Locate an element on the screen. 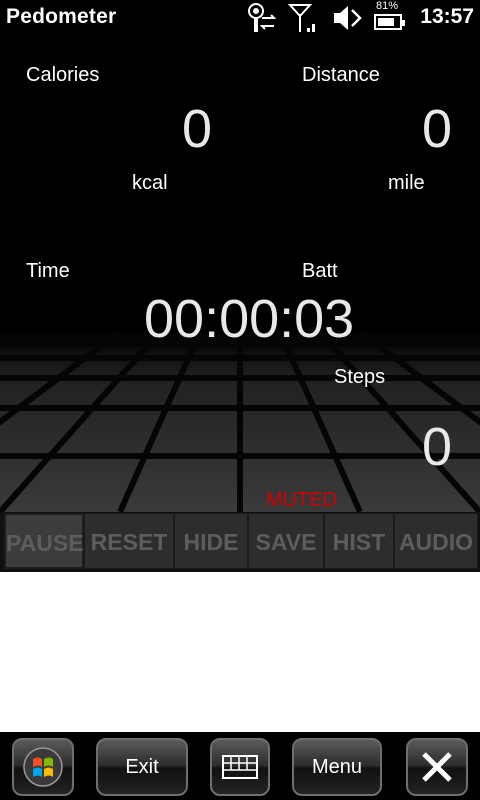 This screenshot has width=480, height=800. audio-button: AUDIO is located at coordinates (436, 541).